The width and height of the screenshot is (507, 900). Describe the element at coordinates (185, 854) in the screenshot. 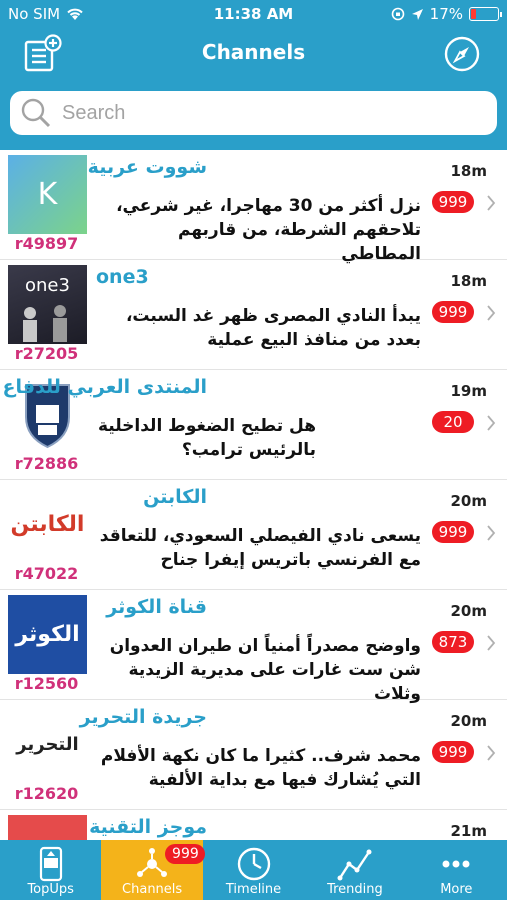

I see `tab-badge: 999` at that location.